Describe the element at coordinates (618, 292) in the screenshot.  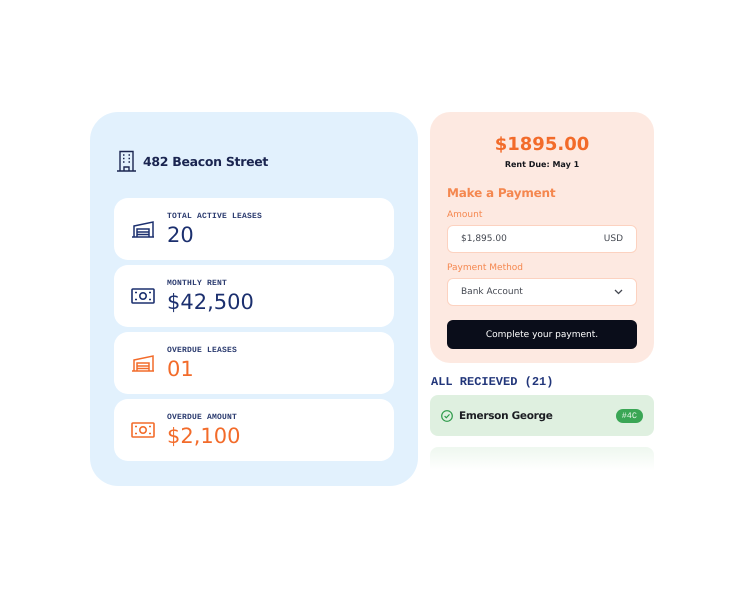
I see `chevron-down-icon` at that location.